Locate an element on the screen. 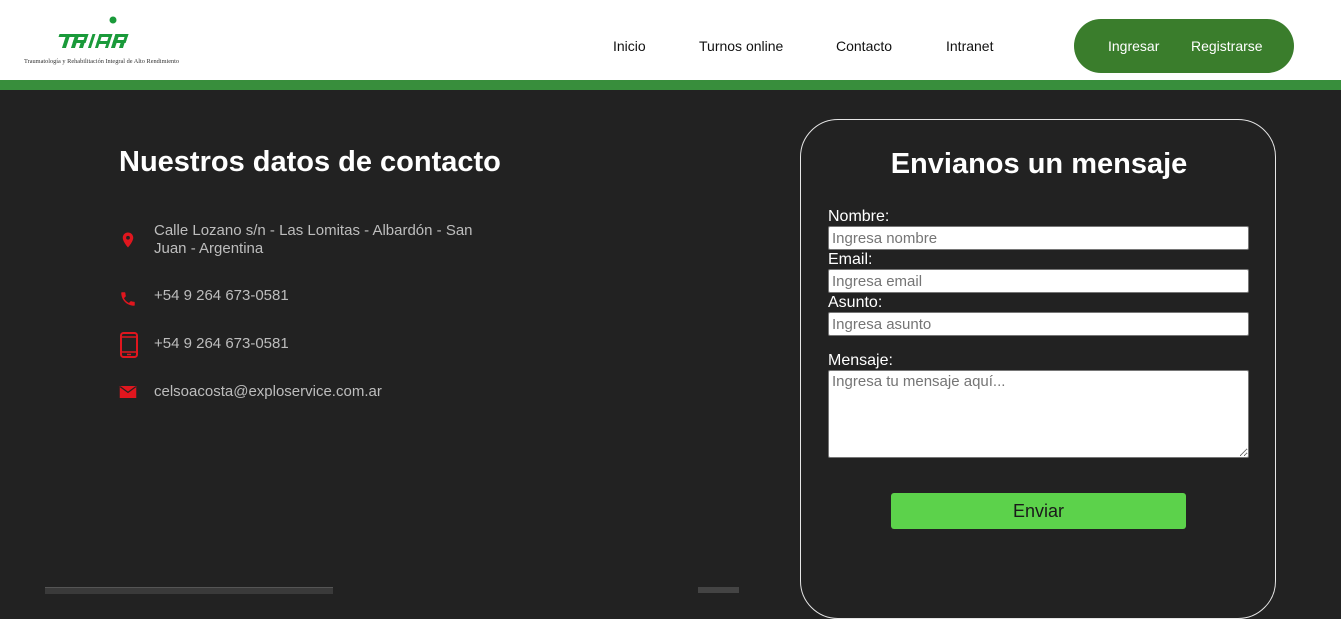  nav-item-intranet: Intranet is located at coordinates (969, 46).